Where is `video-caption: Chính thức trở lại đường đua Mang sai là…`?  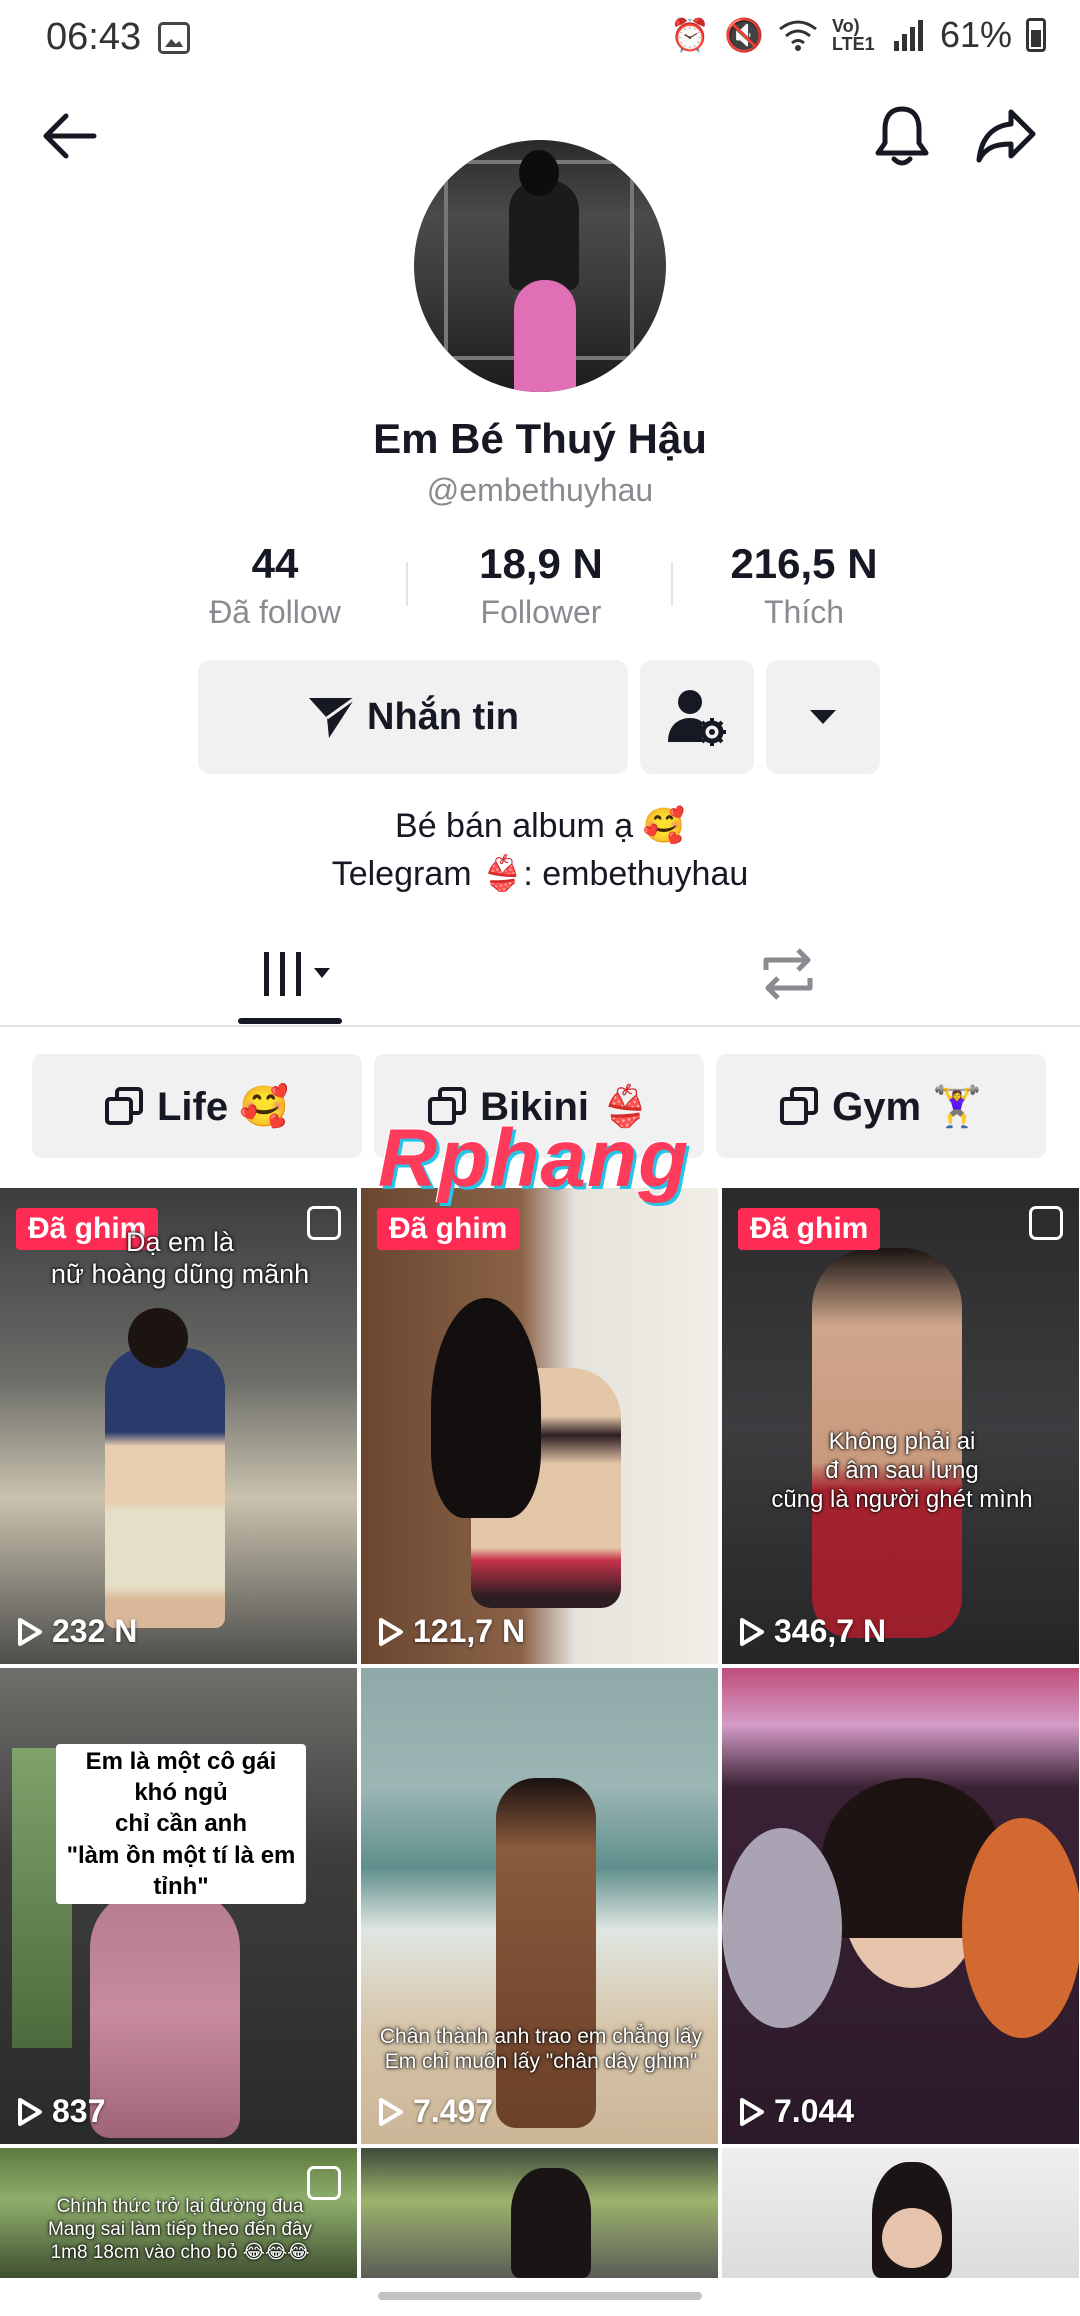 video-caption: Chính thức trở lại đường đua Mang sai là… is located at coordinates (180, 2230).